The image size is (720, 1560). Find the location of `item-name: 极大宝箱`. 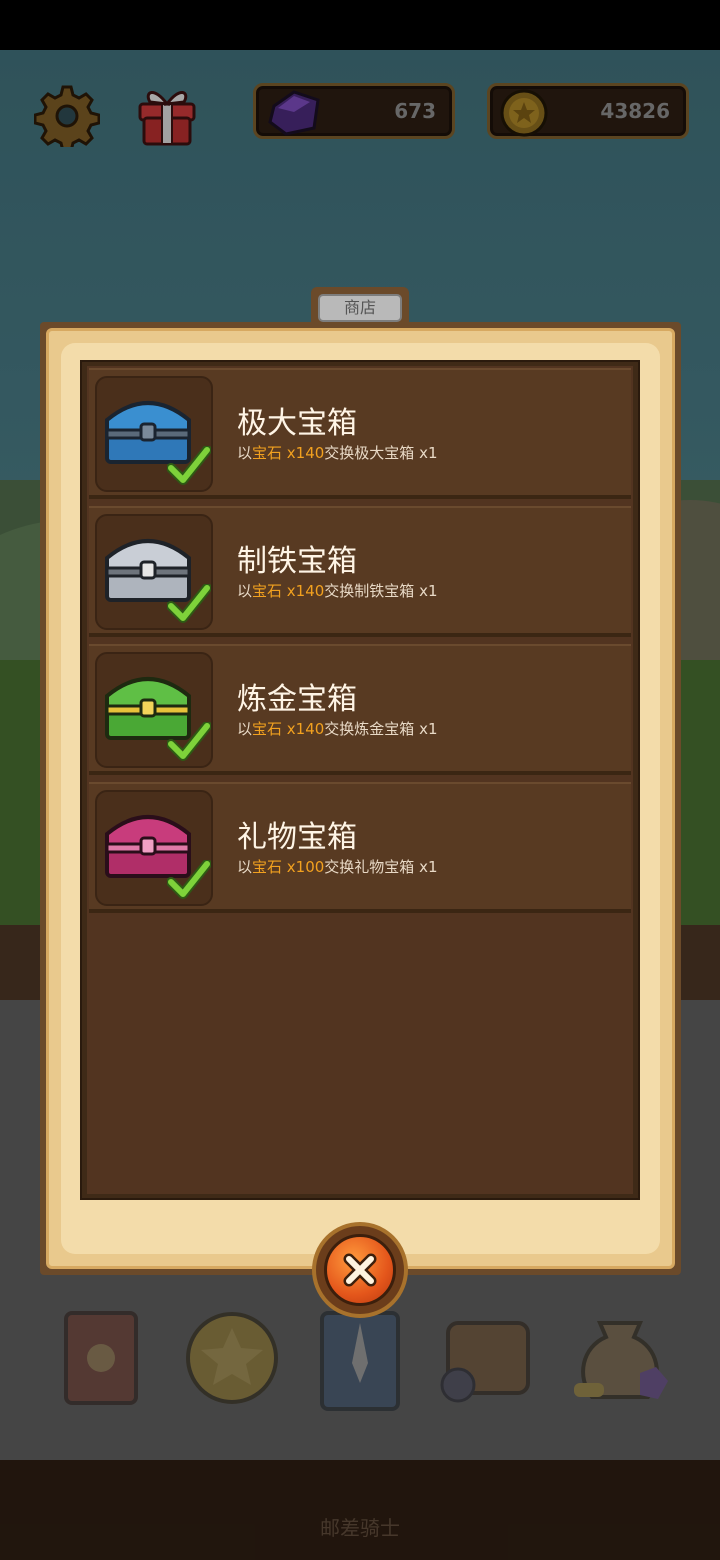

item-name: 极大宝箱 is located at coordinates (297, 423).